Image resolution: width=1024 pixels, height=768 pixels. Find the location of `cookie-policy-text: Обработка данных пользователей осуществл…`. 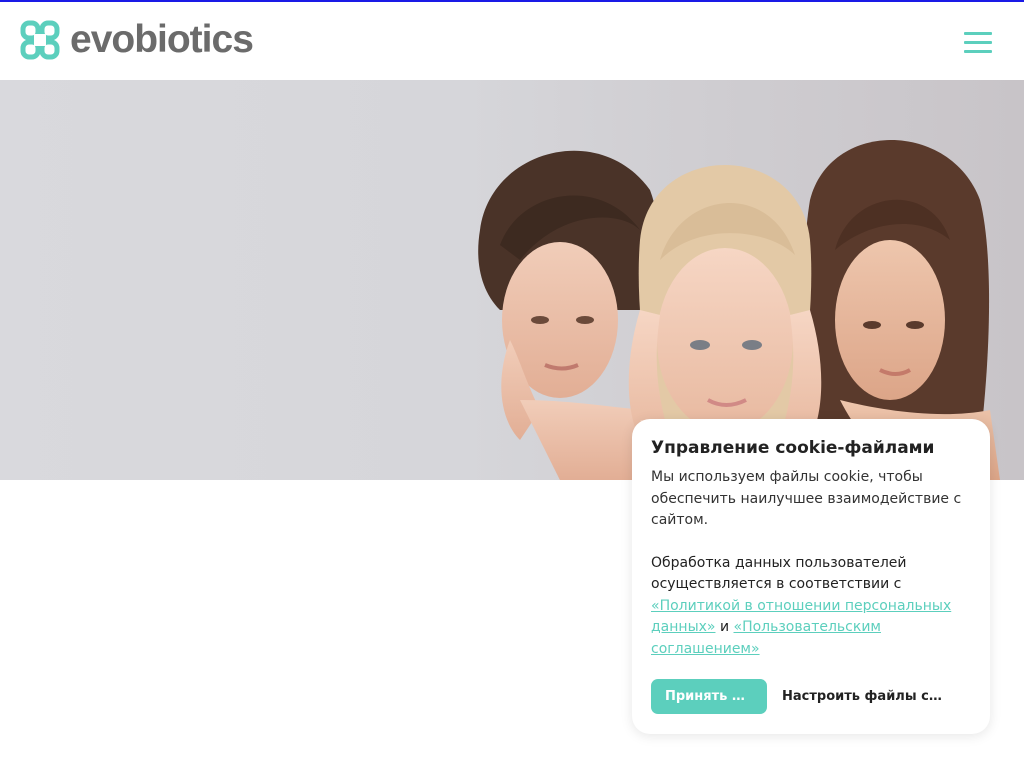

cookie-policy-text: Обработка данных пользователей осуществл… is located at coordinates (811, 607).